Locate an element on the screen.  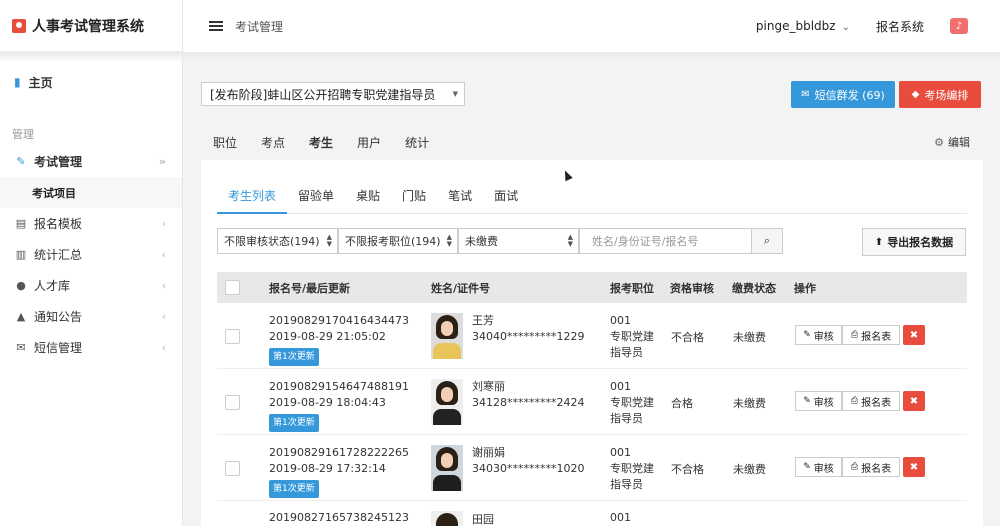
cube-icon: ◆ is located at coordinates (915, 94).